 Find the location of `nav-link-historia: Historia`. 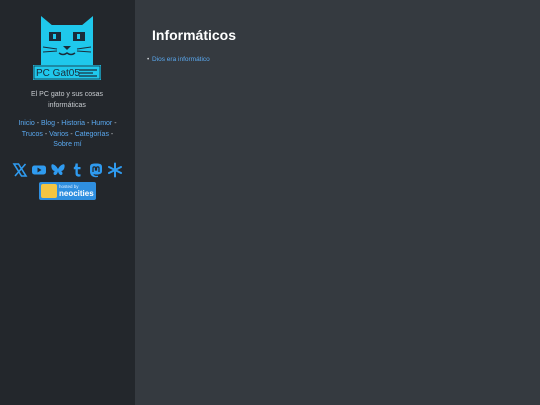

nav-link-historia: Historia is located at coordinates (73, 123).